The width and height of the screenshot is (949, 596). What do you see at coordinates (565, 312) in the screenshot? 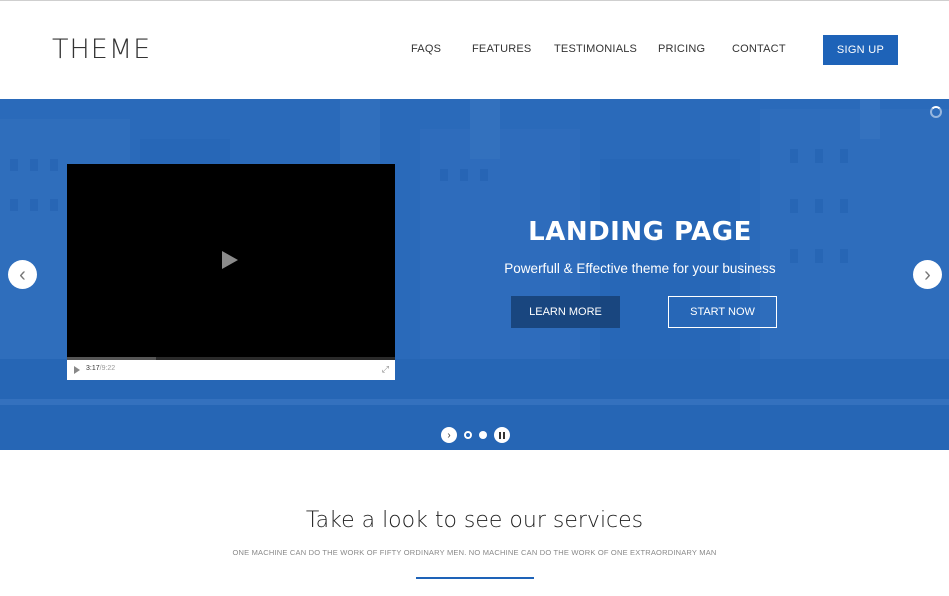
I see `learn-more-button: LEARN MORE` at bounding box center [565, 312].